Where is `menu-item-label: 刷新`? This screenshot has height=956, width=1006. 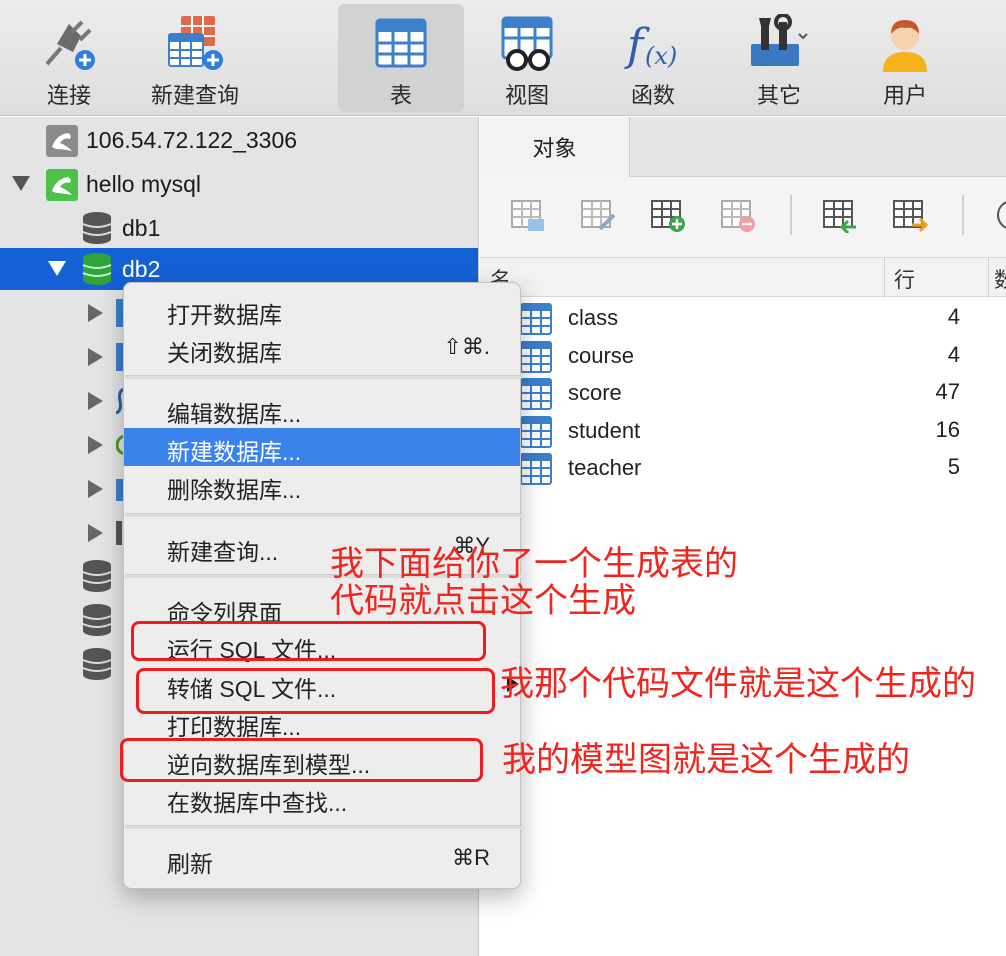
menu-item-label: 刷新 is located at coordinates (190, 864).